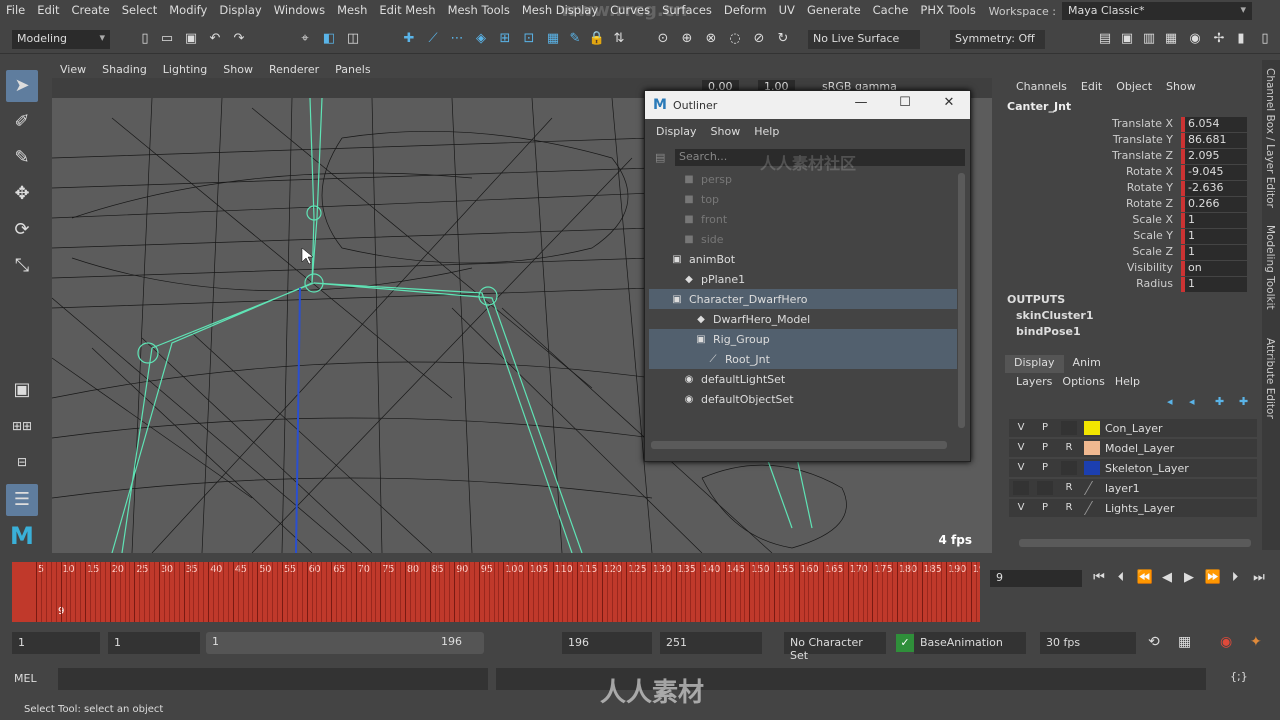 This screenshot has height=720, width=1280. I want to click on step-back-frame-icon: ⏪, so click(1145, 577).